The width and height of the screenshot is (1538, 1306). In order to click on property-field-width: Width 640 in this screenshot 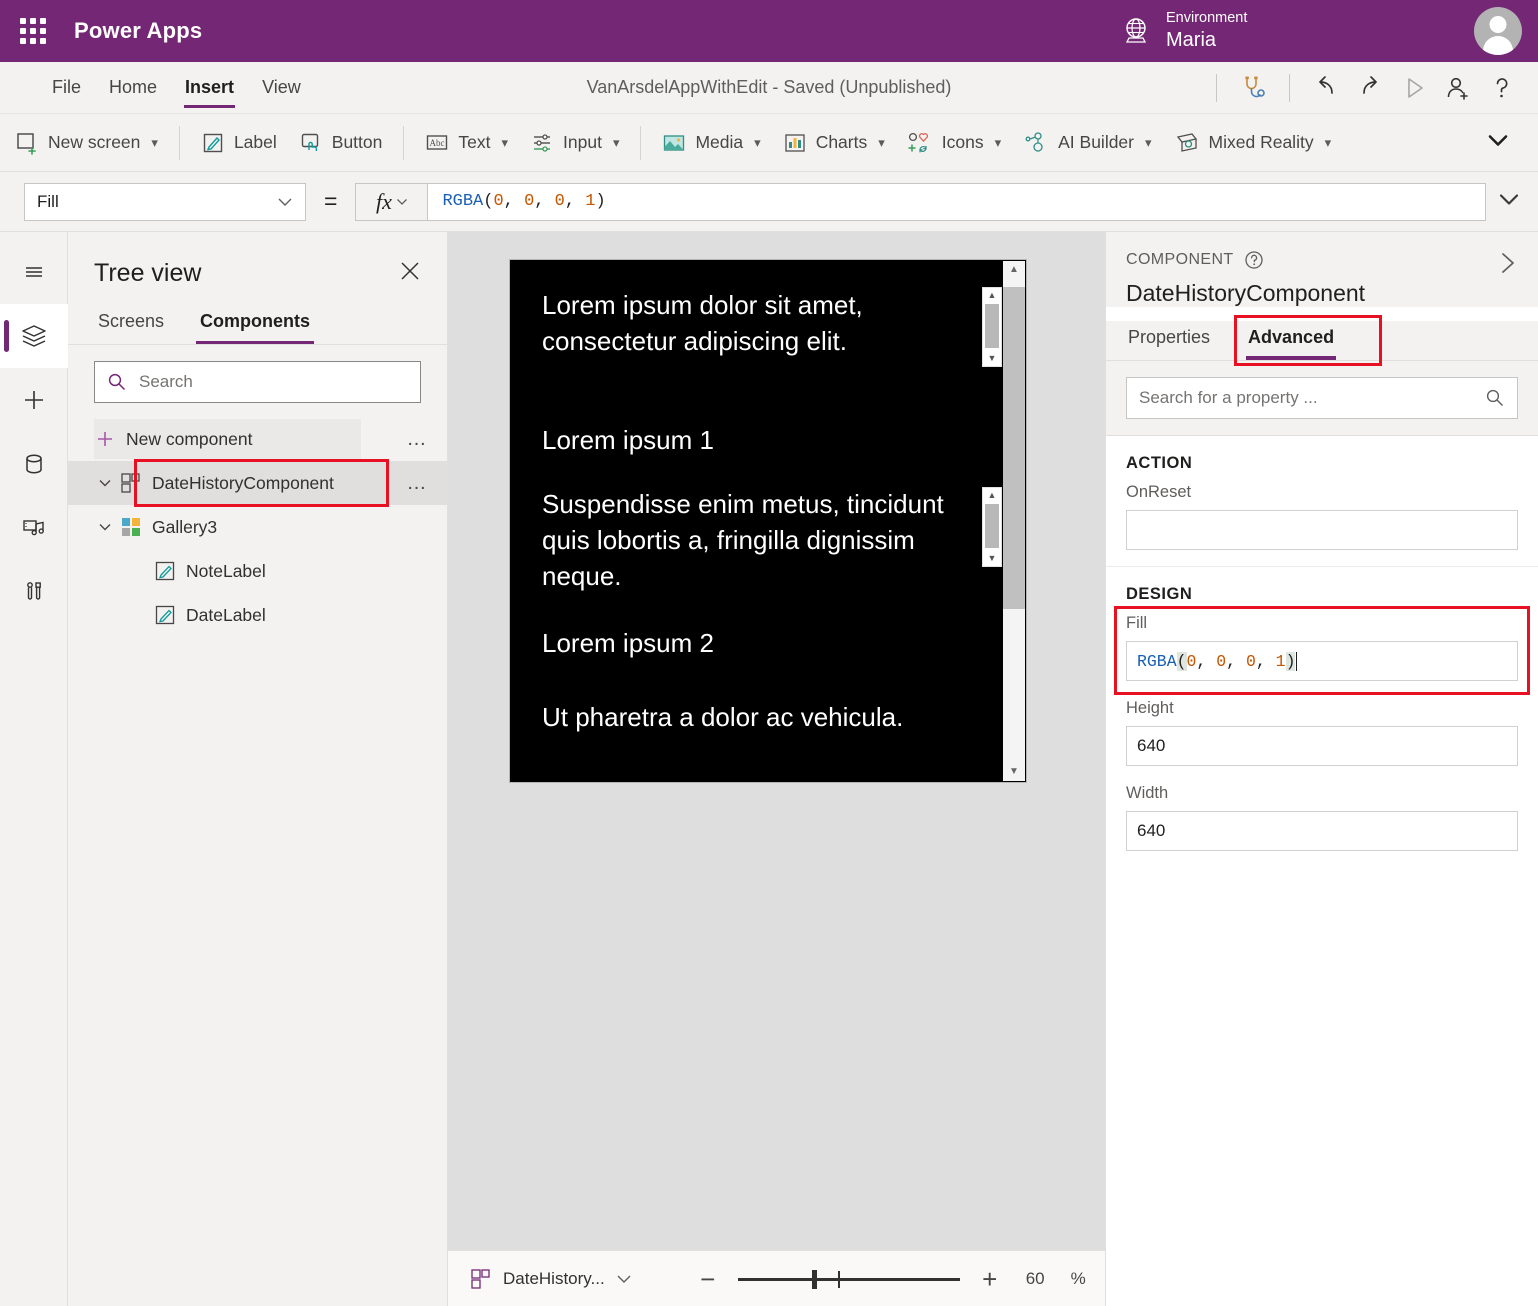, I will do `click(1322, 820)`.